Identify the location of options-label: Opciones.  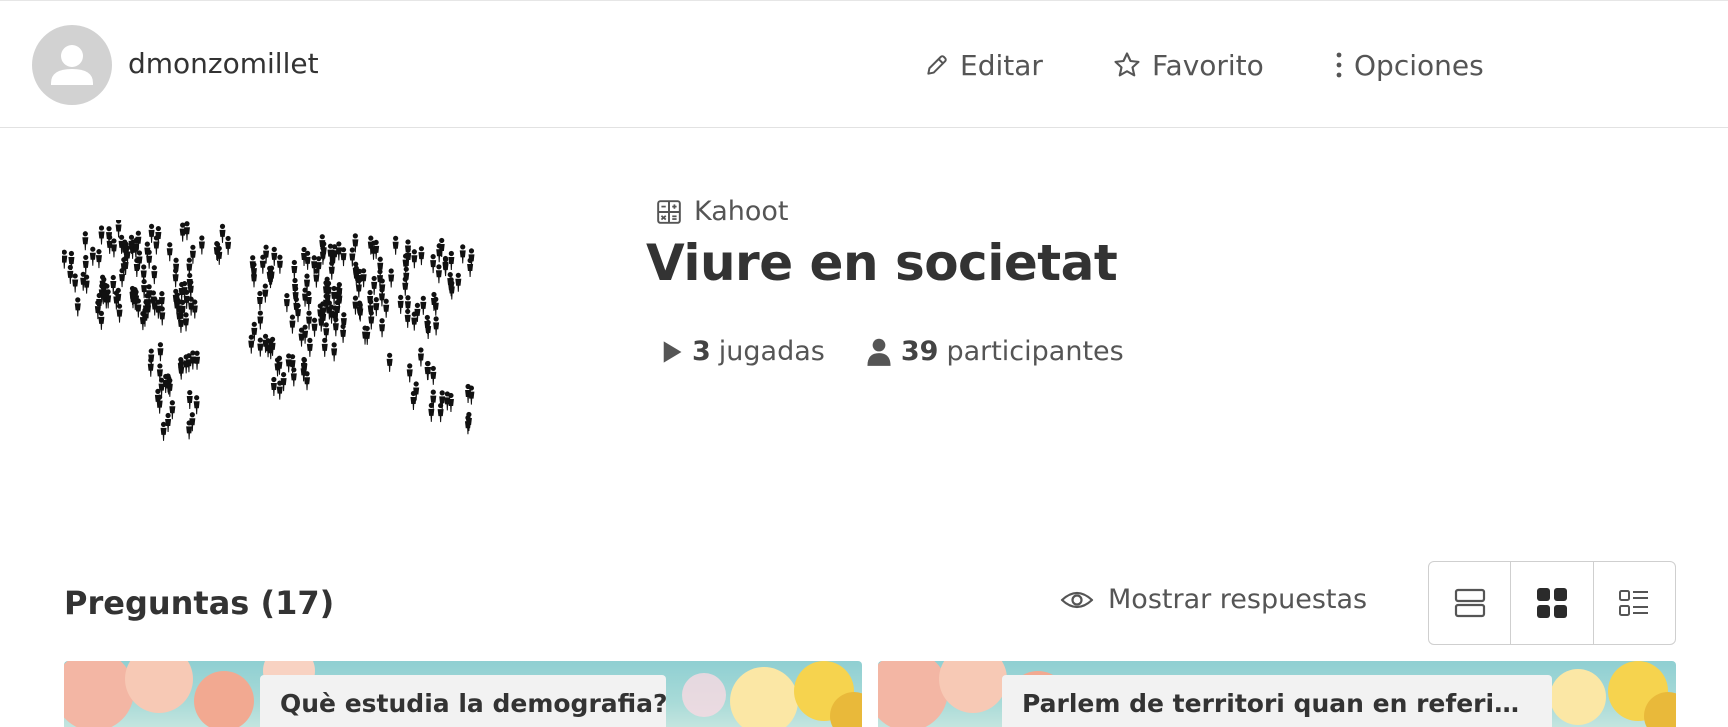
(1419, 65).